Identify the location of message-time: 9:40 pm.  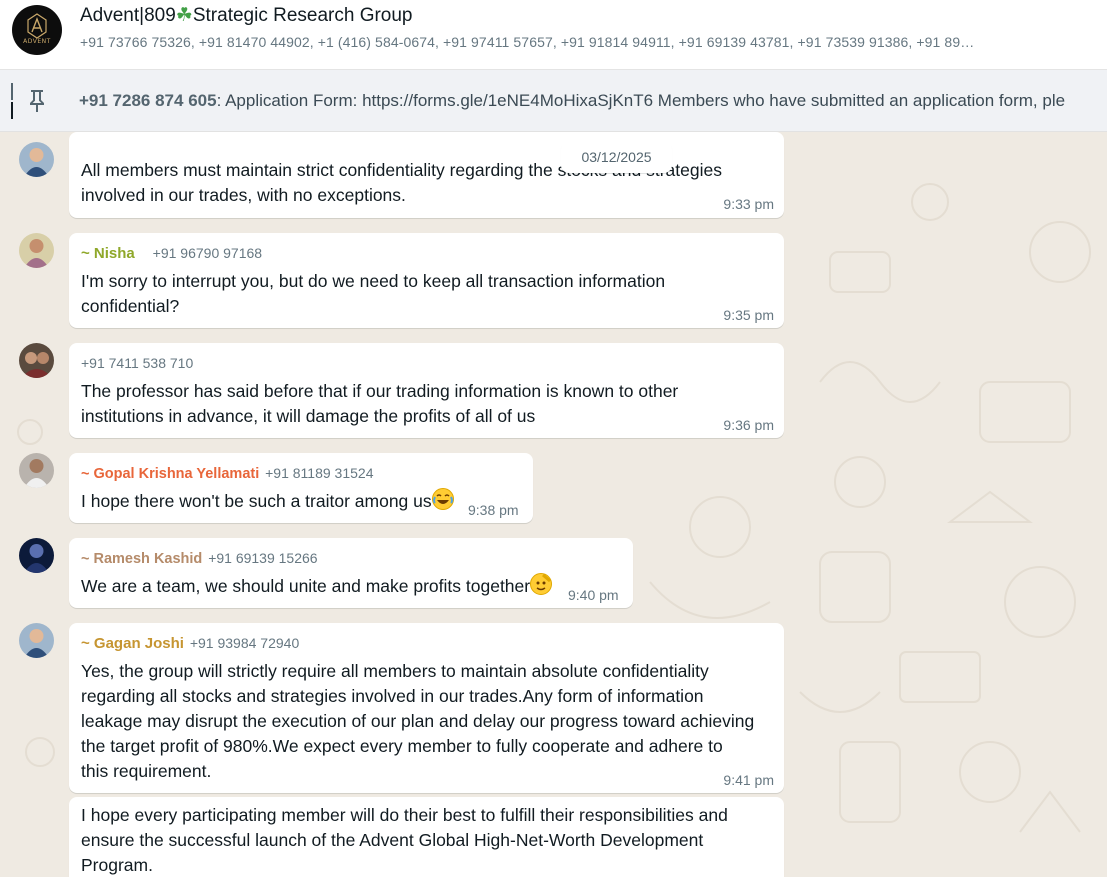
(593, 595).